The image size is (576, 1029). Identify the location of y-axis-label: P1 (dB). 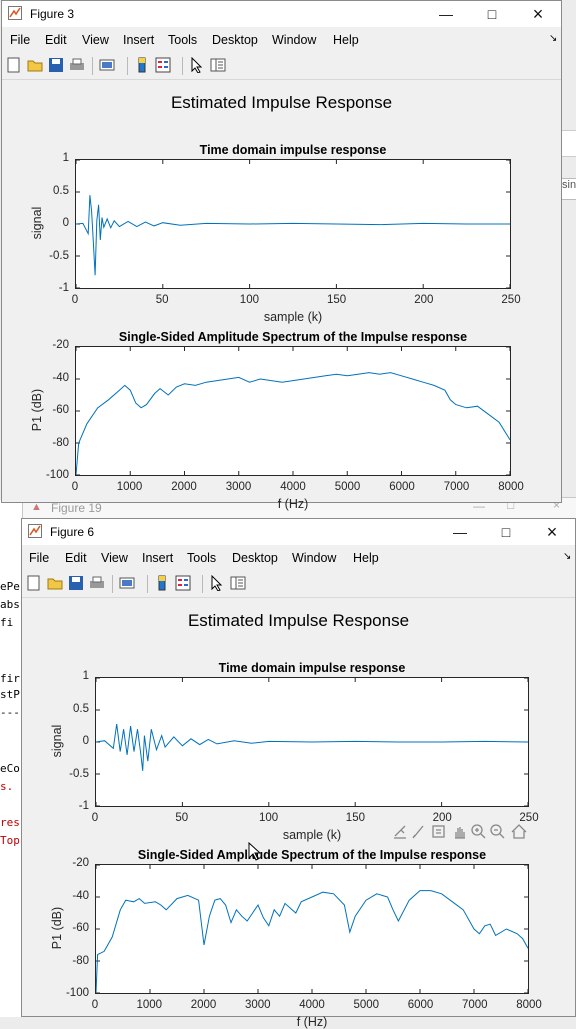
(57, 928).